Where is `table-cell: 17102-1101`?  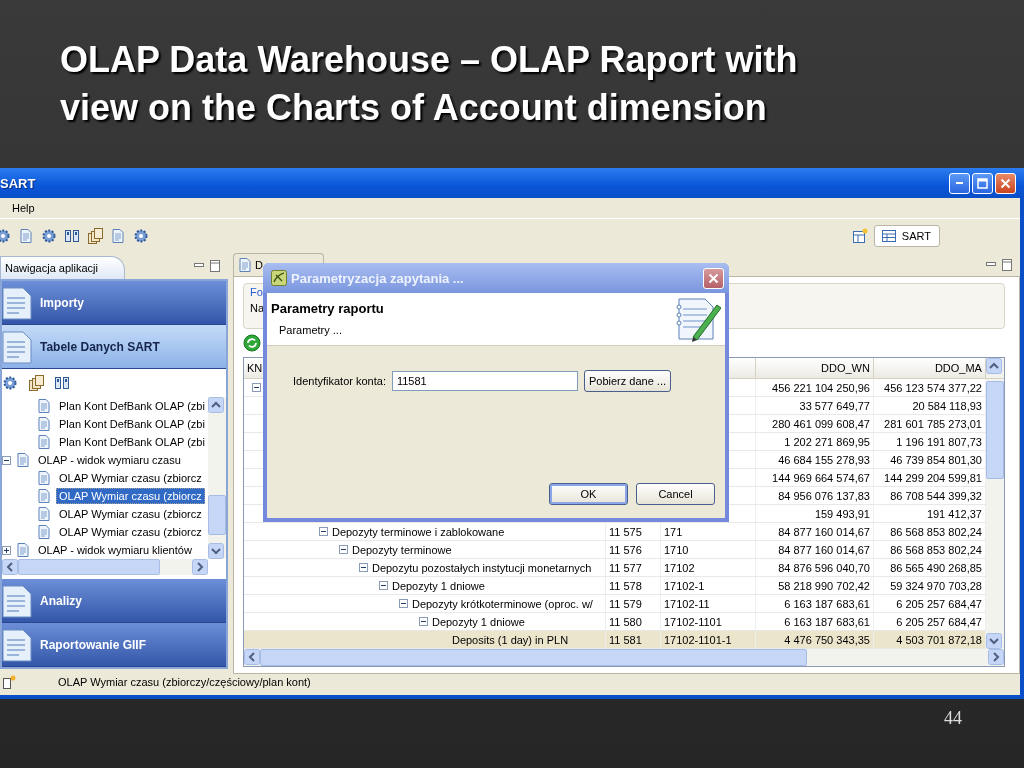 table-cell: 17102-1101 is located at coordinates (692, 621).